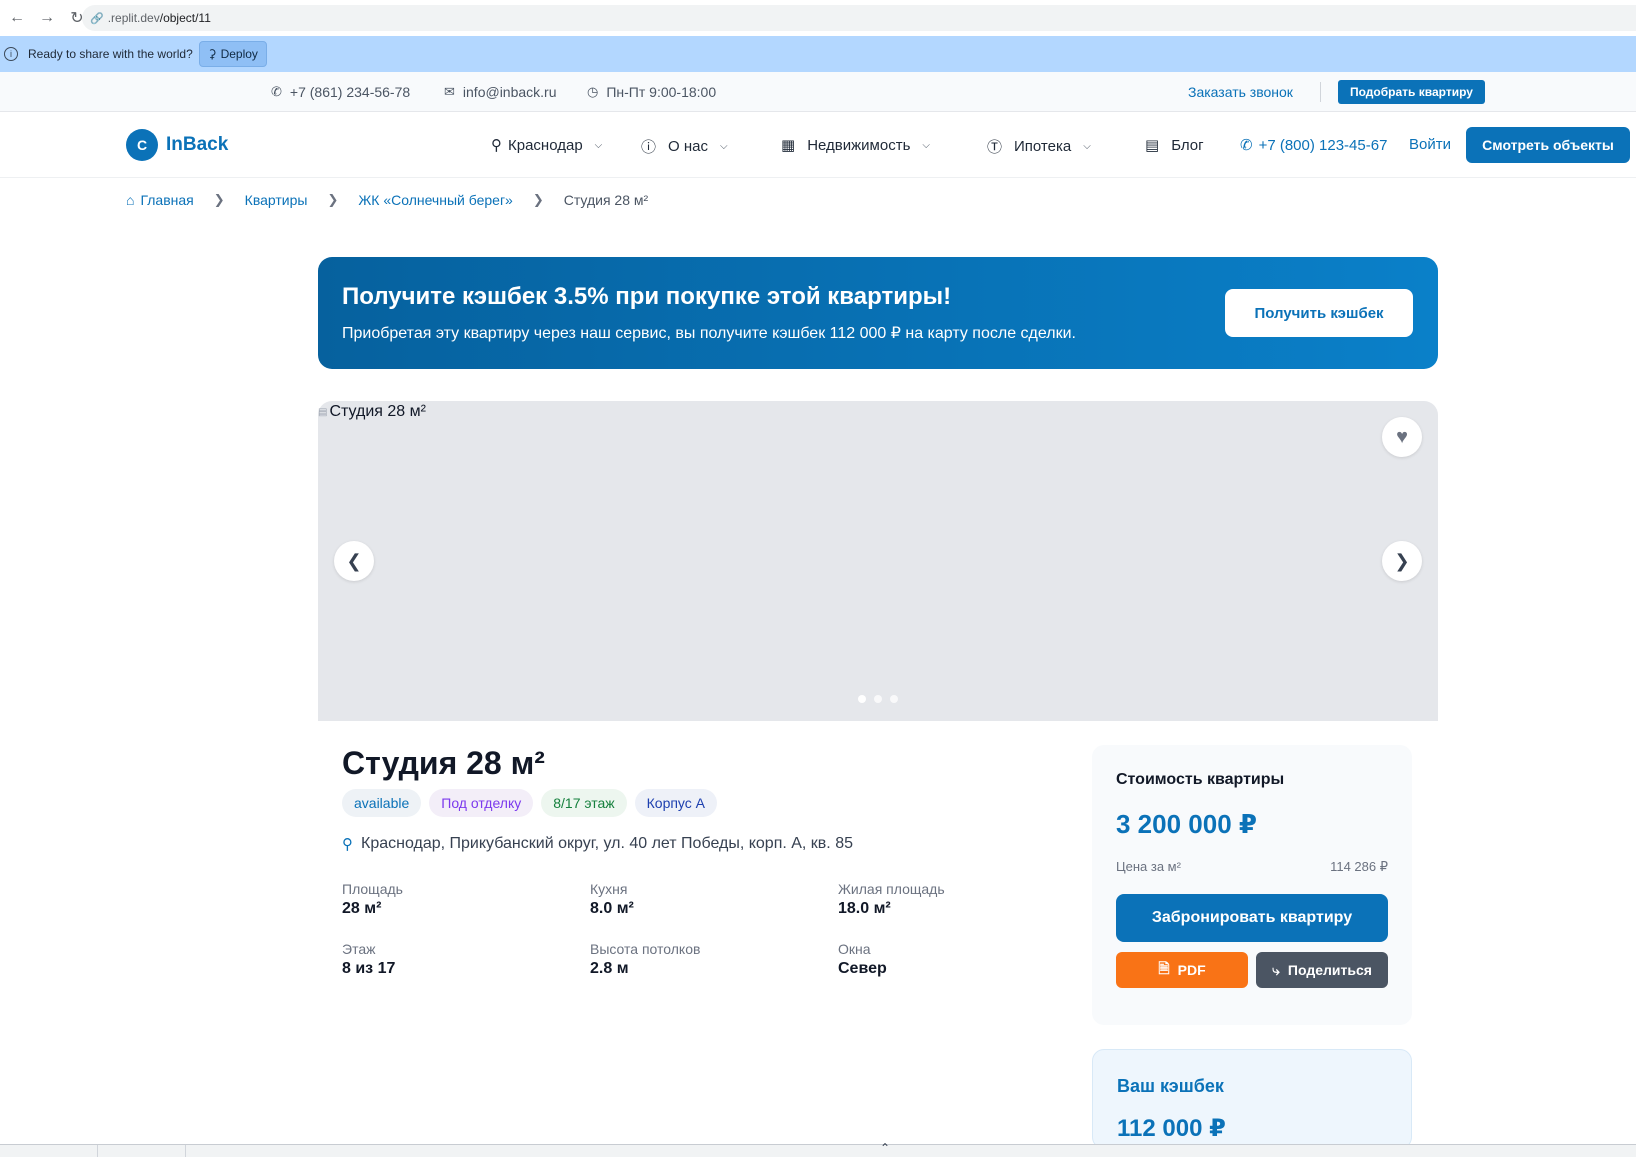  What do you see at coordinates (688, 146) in the screenshot?
I see `nav-about-label: О нас` at bounding box center [688, 146].